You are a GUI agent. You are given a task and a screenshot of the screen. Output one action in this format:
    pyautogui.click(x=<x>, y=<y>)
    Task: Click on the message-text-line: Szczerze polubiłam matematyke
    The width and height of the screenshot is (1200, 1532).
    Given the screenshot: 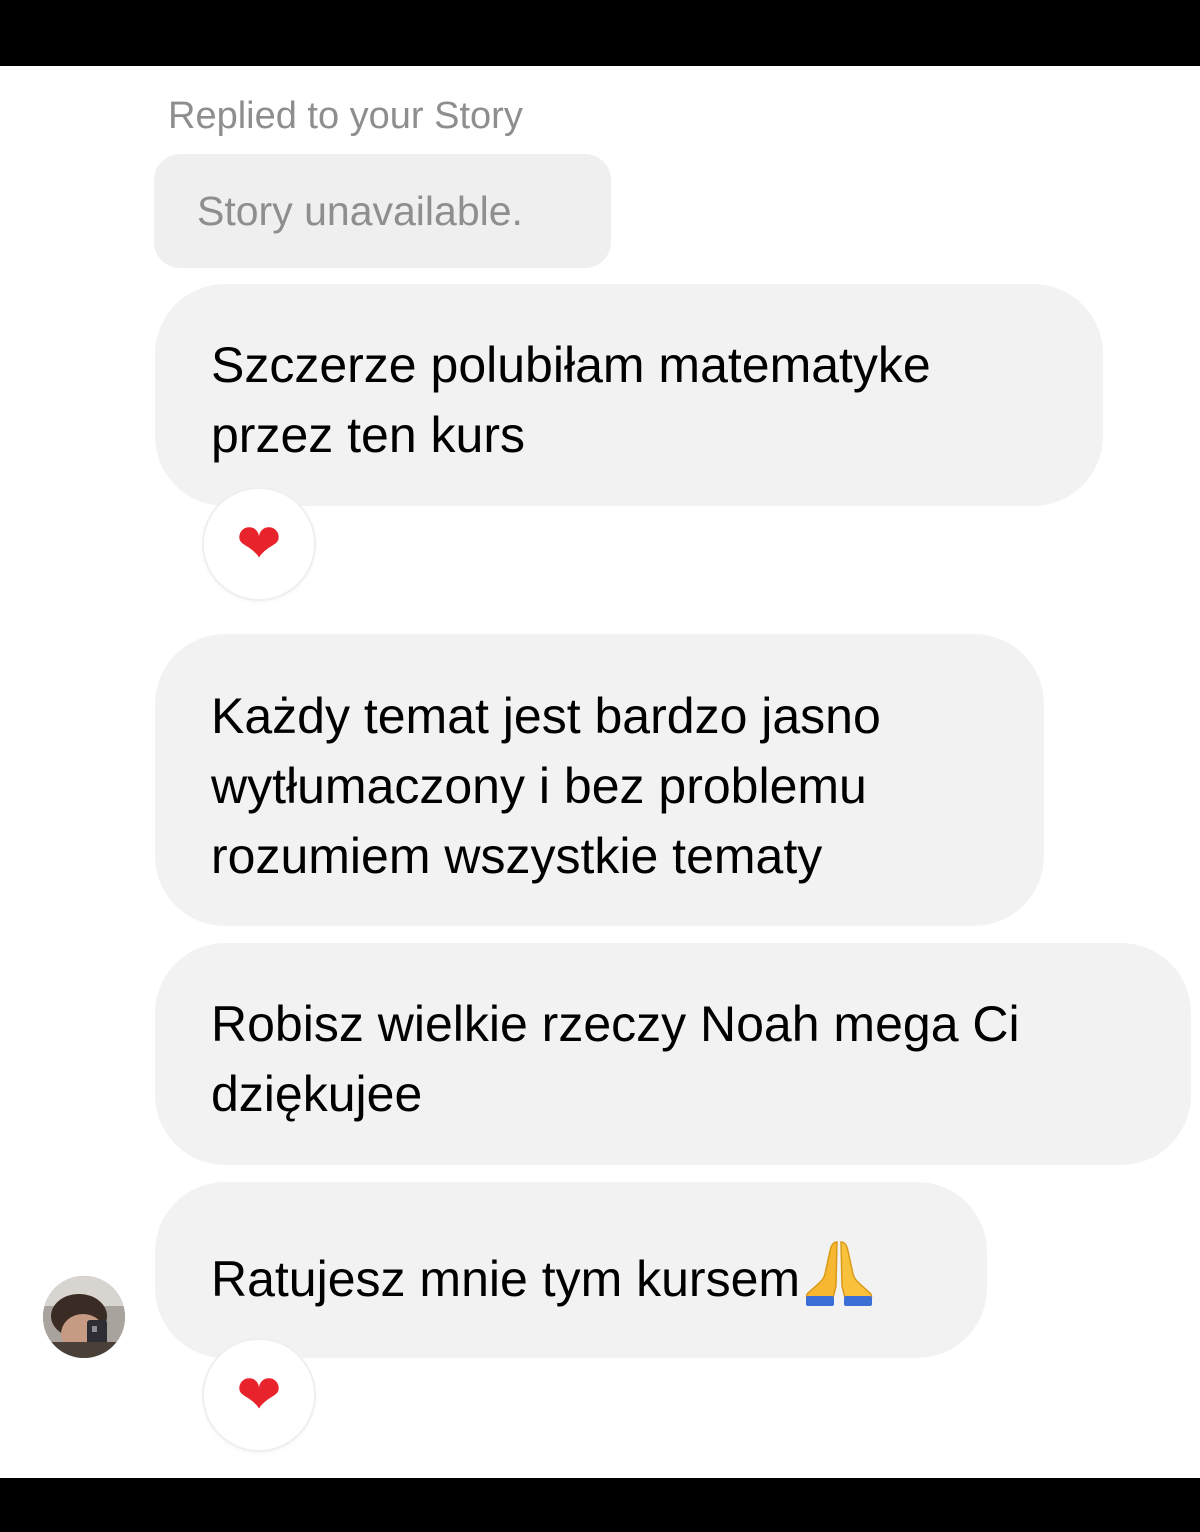 What is the action you would take?
    pyautogui.click(x=571, y=365)
    